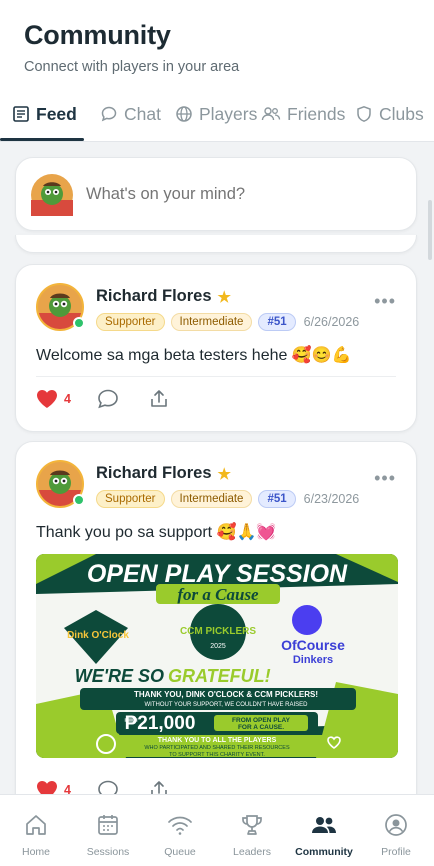 The width and height of the screenshot is (434, 866). Describe the element at coordinates (252, 852) in the screenshot. I see `nav-leaders-label: Leaders` at that location.